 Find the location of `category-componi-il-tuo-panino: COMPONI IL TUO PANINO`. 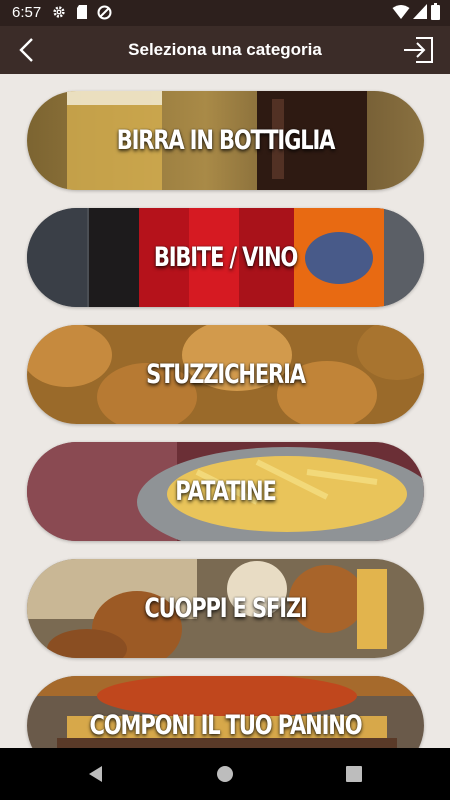

category-componi-il-tuo-panino: COMPONI IL TUO PANINO is located at coordinates (225, 712).